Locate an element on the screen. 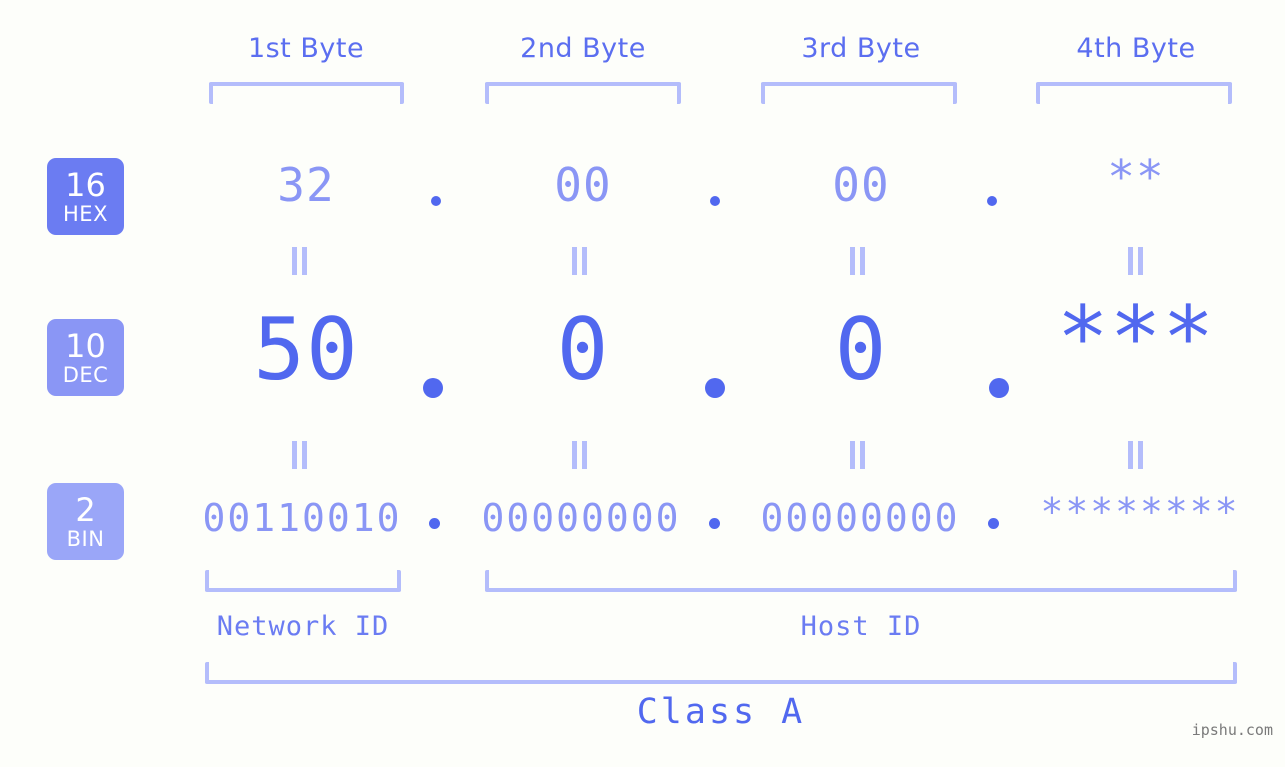 This screenshot has width=1285, height=767. dec-byte-4: *** is located at coordinates (1136, 338).